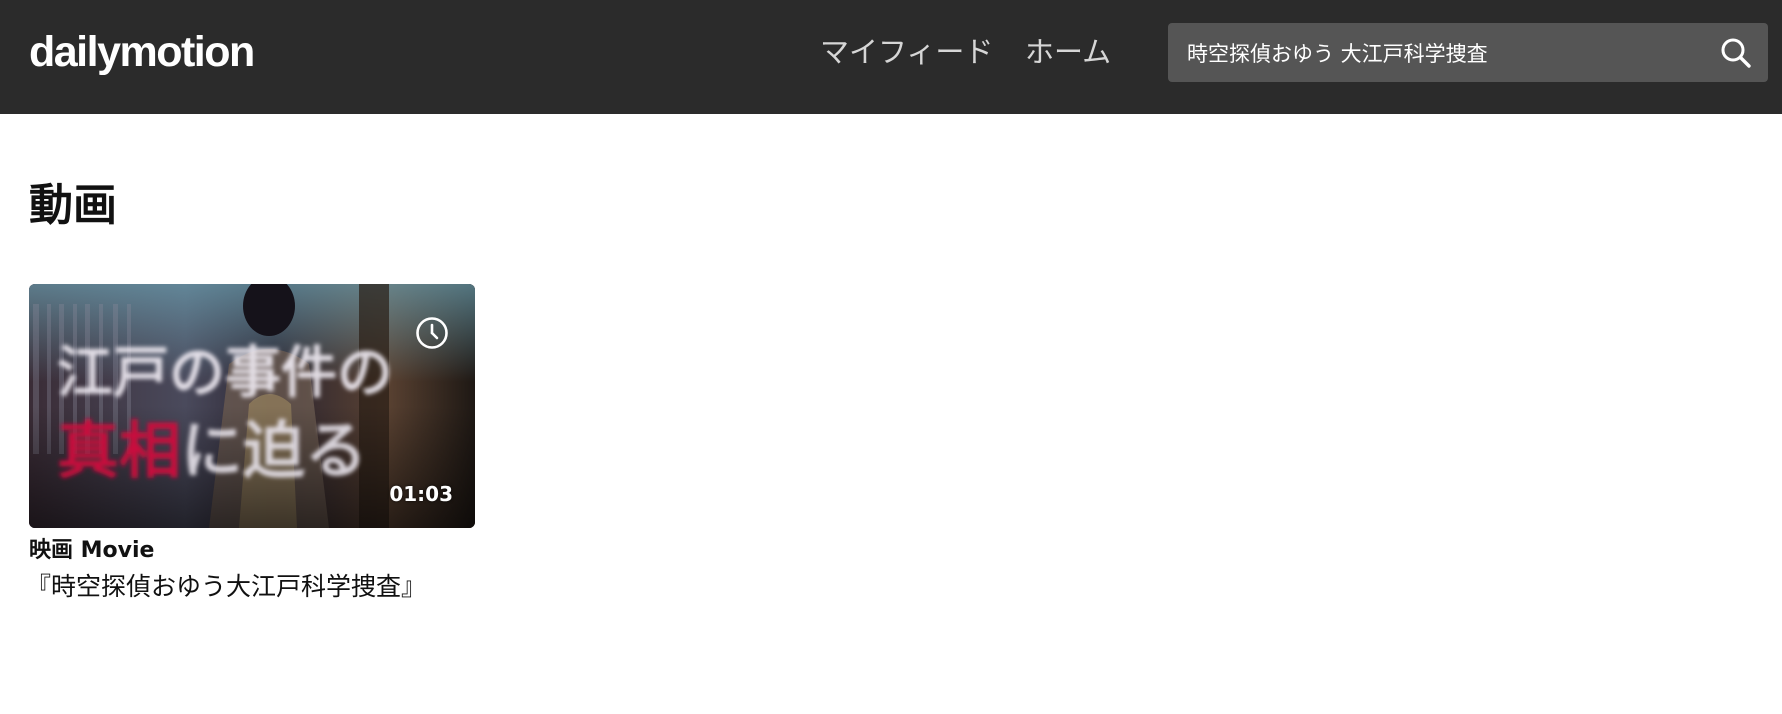 The width and height of the screenshot is (1782, 714). Describe the element at coordinates (274, 450) in the screenshot. I see `thumbnail-caption-white: に迫る` at that location.